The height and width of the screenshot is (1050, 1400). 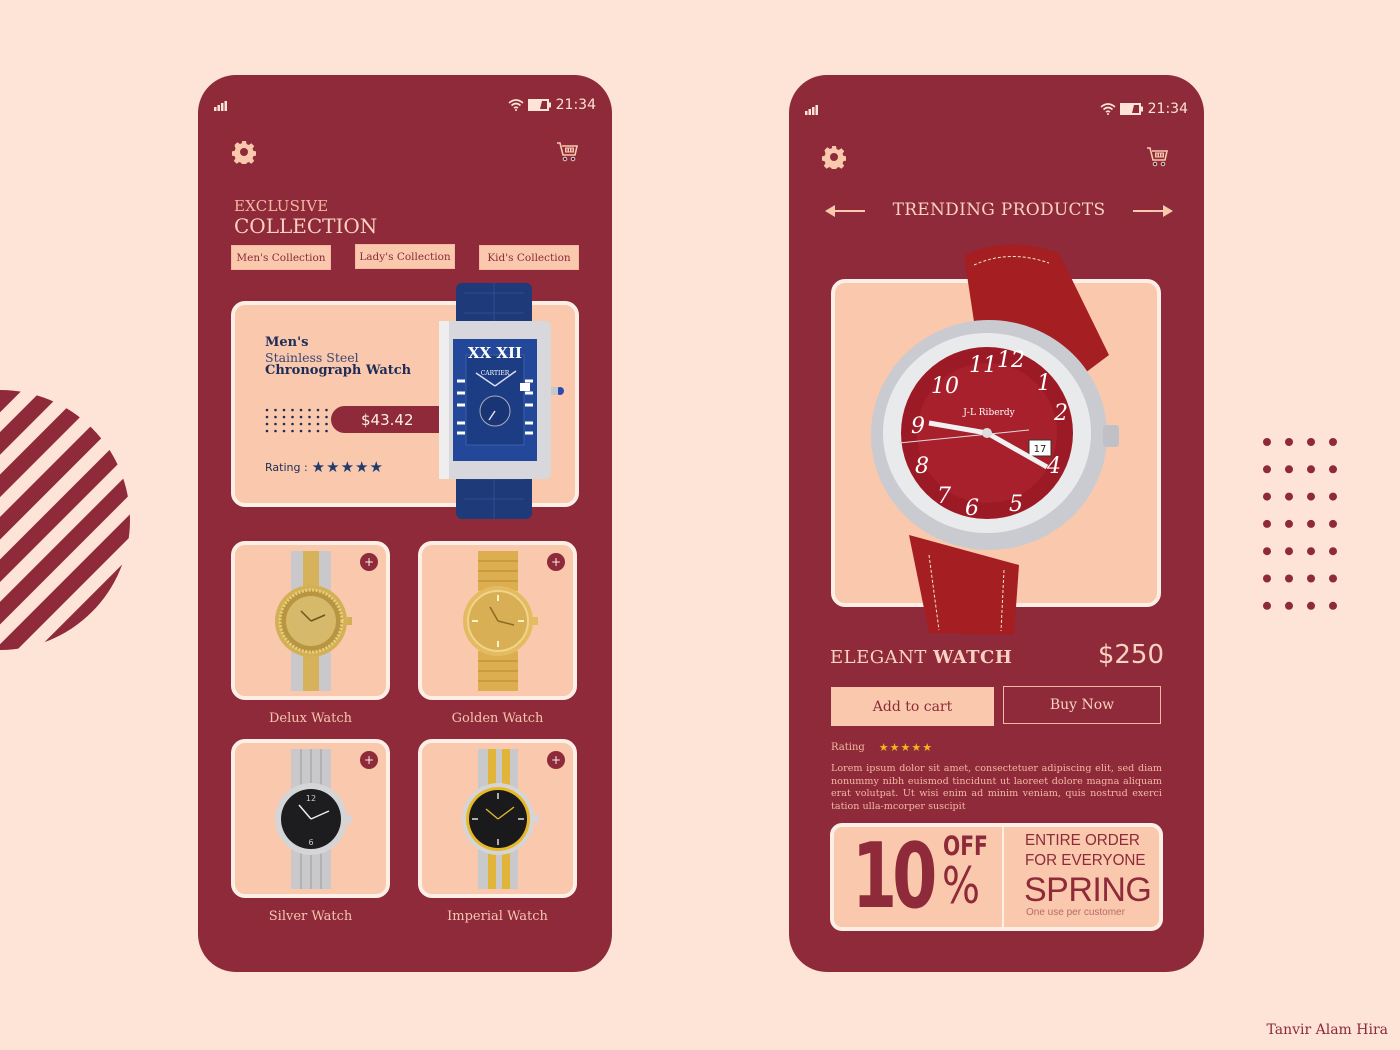 I want to click on coupon-line2: FOR EVERYONE, so click(x=1085, y=860).